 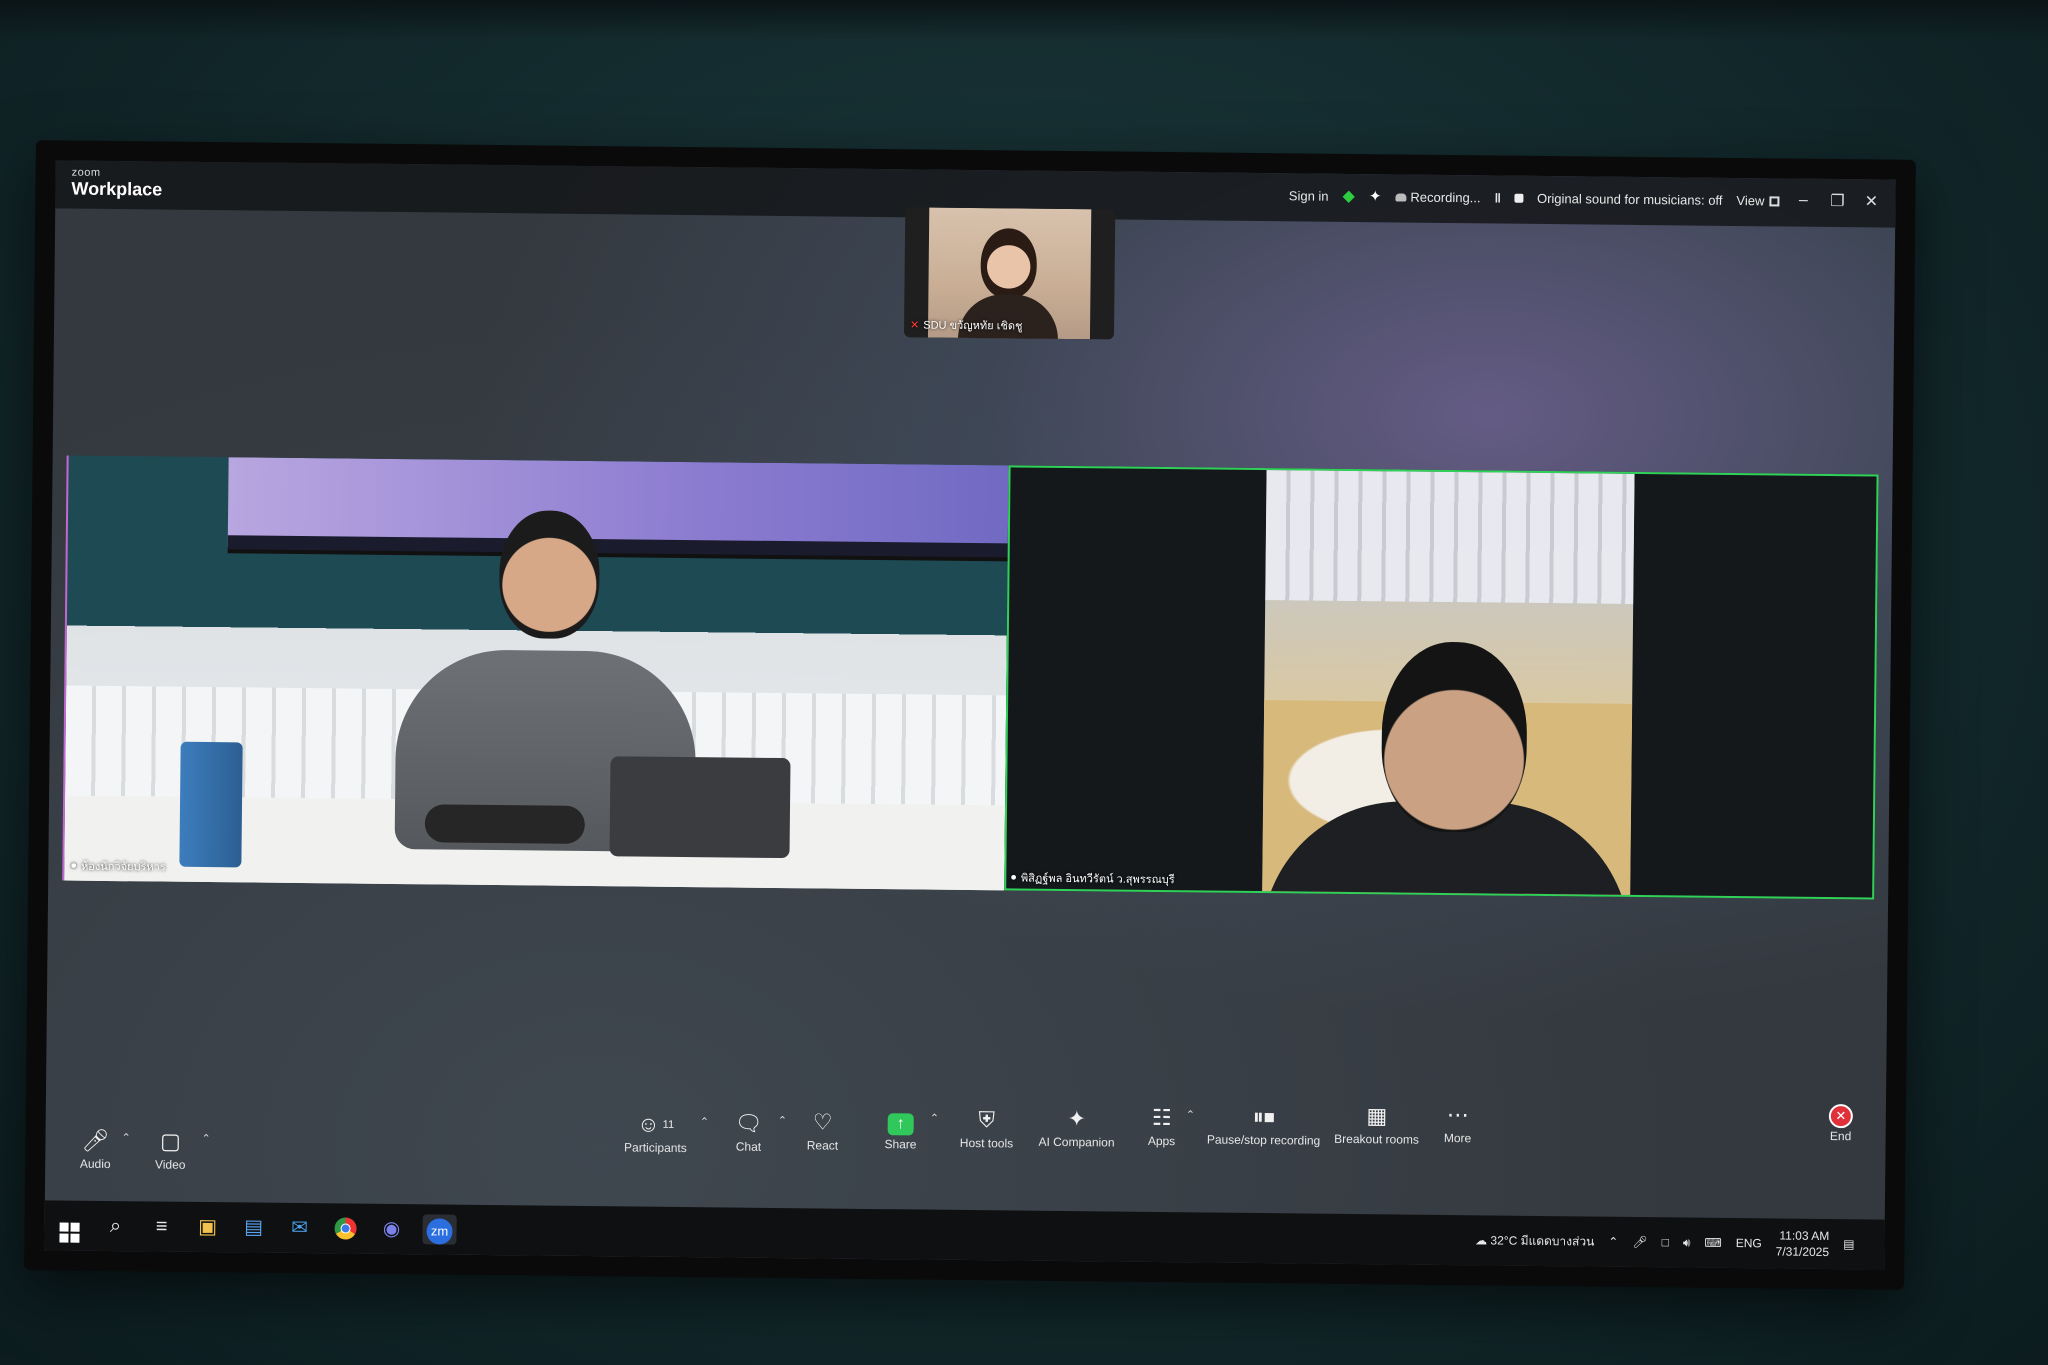 I want to click on restore-icon: ❐, so click(x=1837, y=201).